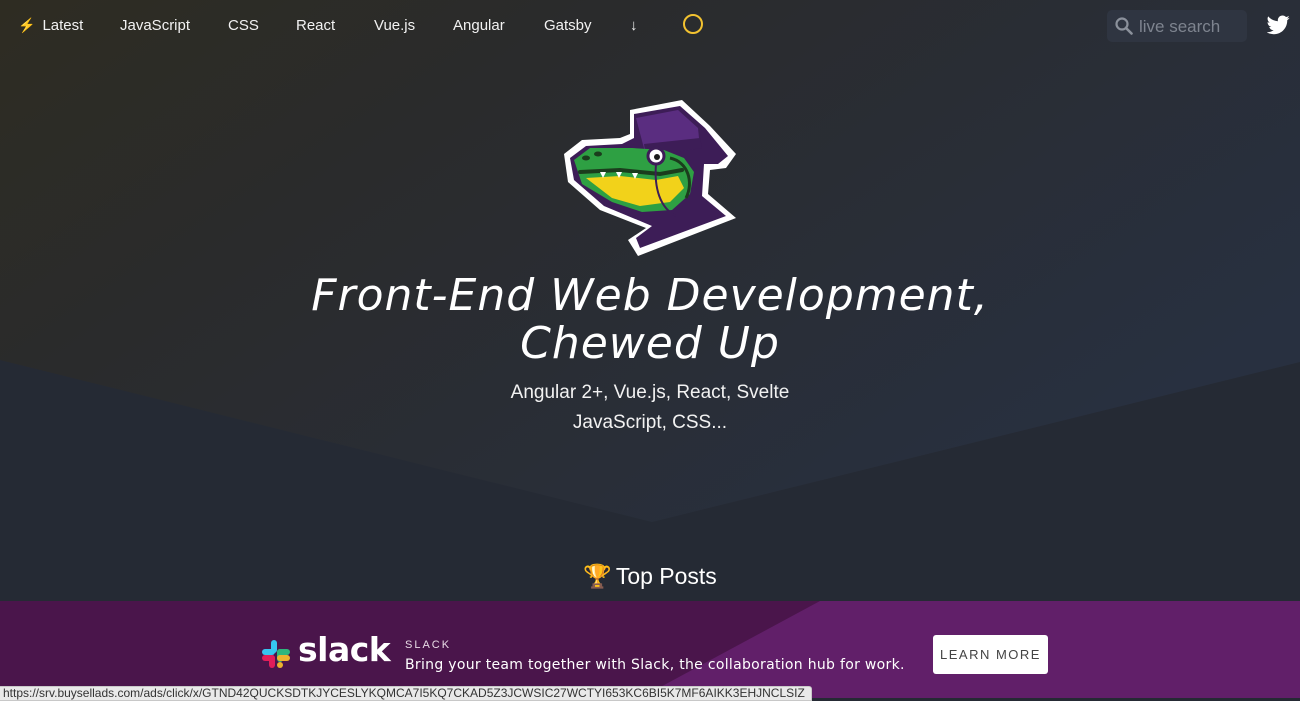  I want to click on trophy-icon: 🏆, so click(597, 576).